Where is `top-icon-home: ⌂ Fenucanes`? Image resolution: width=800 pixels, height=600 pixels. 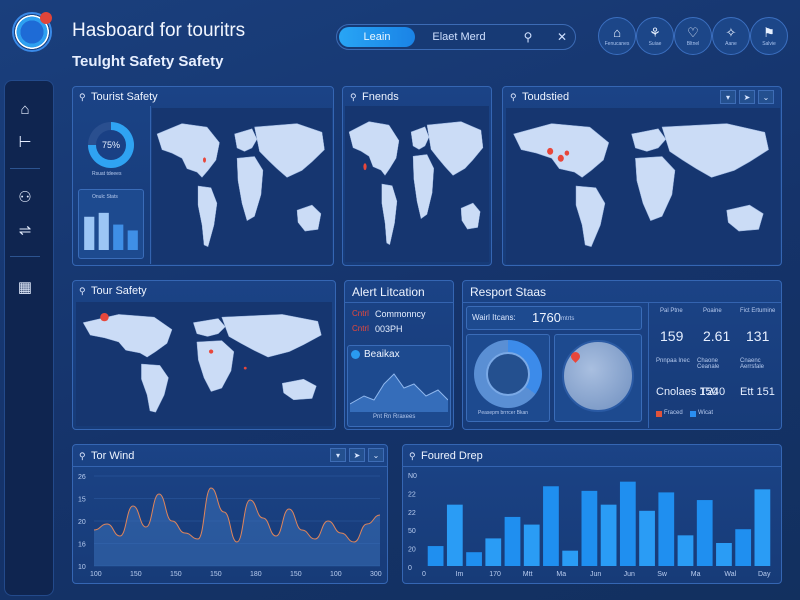 top-icon-home: ⌂ Fenucanes is located at coordinates (617, 36).